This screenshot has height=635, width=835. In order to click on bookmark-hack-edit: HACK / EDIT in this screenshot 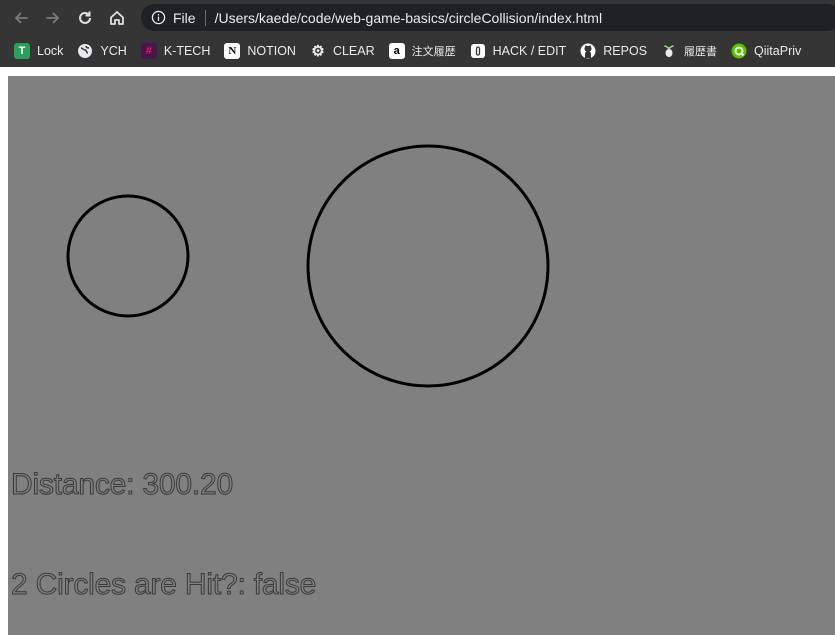, I will do `click(519, 51)`.